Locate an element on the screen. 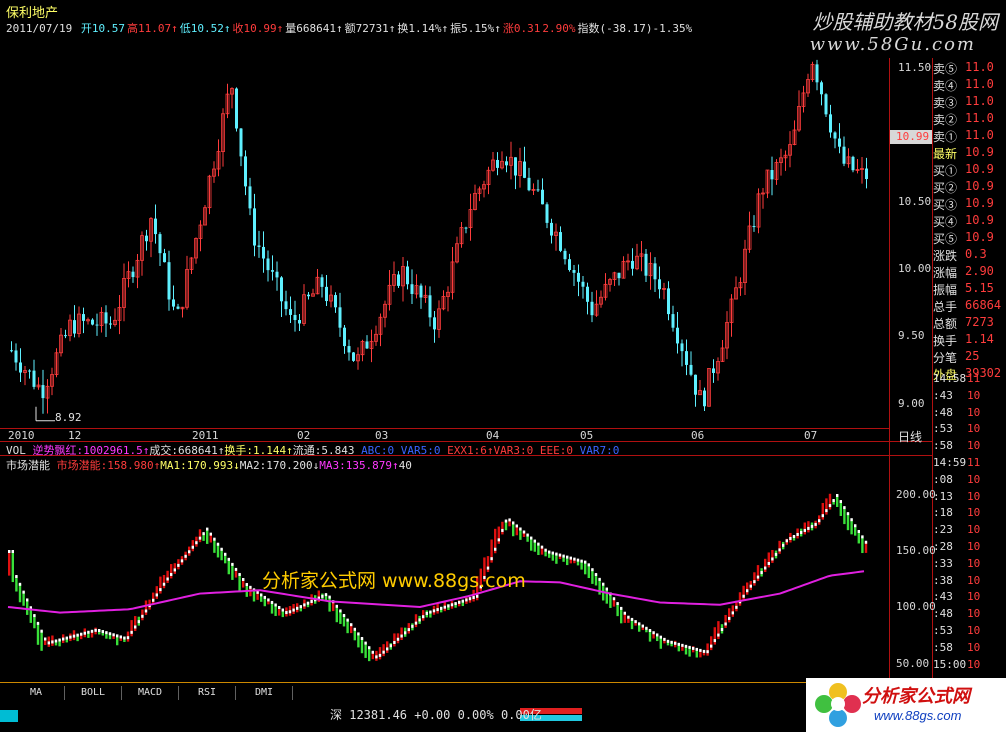  flower-logo-icon is located at coordinates (838, 705).